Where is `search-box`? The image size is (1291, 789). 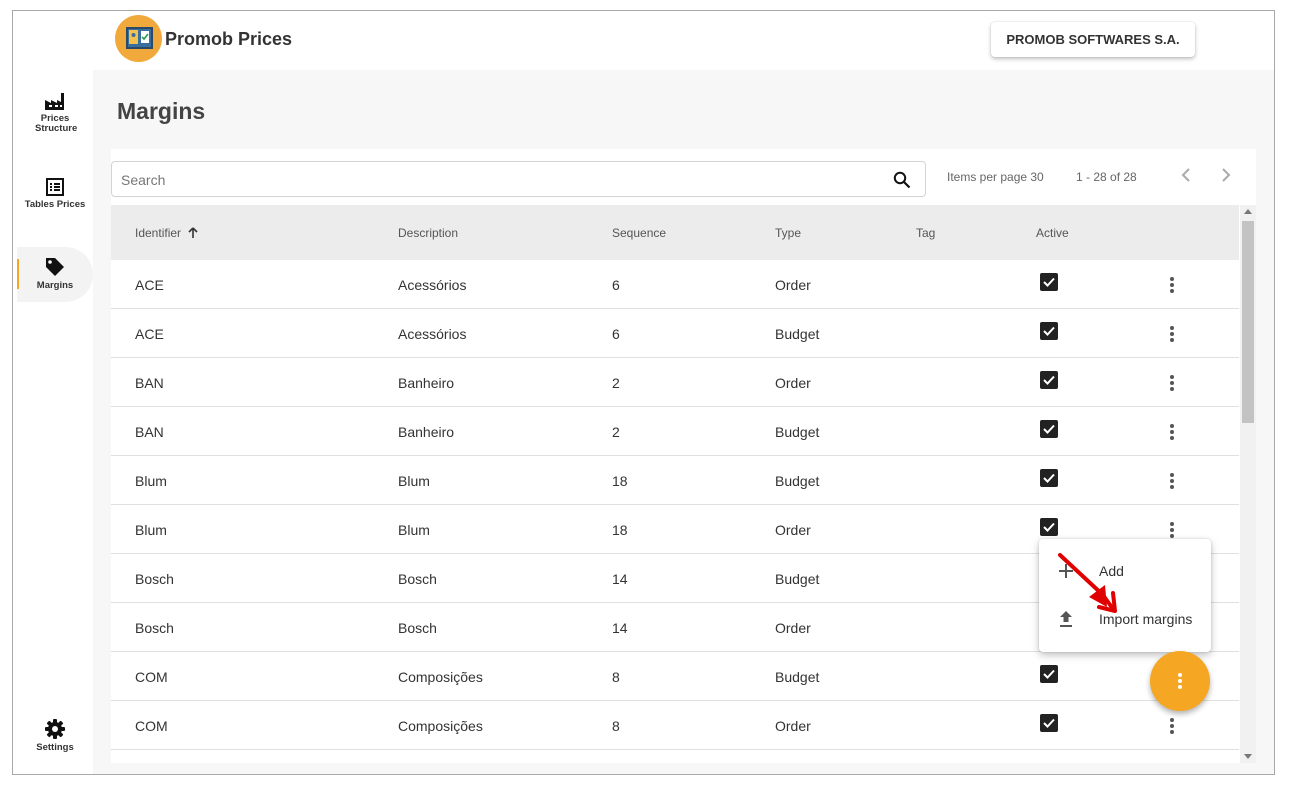
search-box is located at coordinates (518, 179).